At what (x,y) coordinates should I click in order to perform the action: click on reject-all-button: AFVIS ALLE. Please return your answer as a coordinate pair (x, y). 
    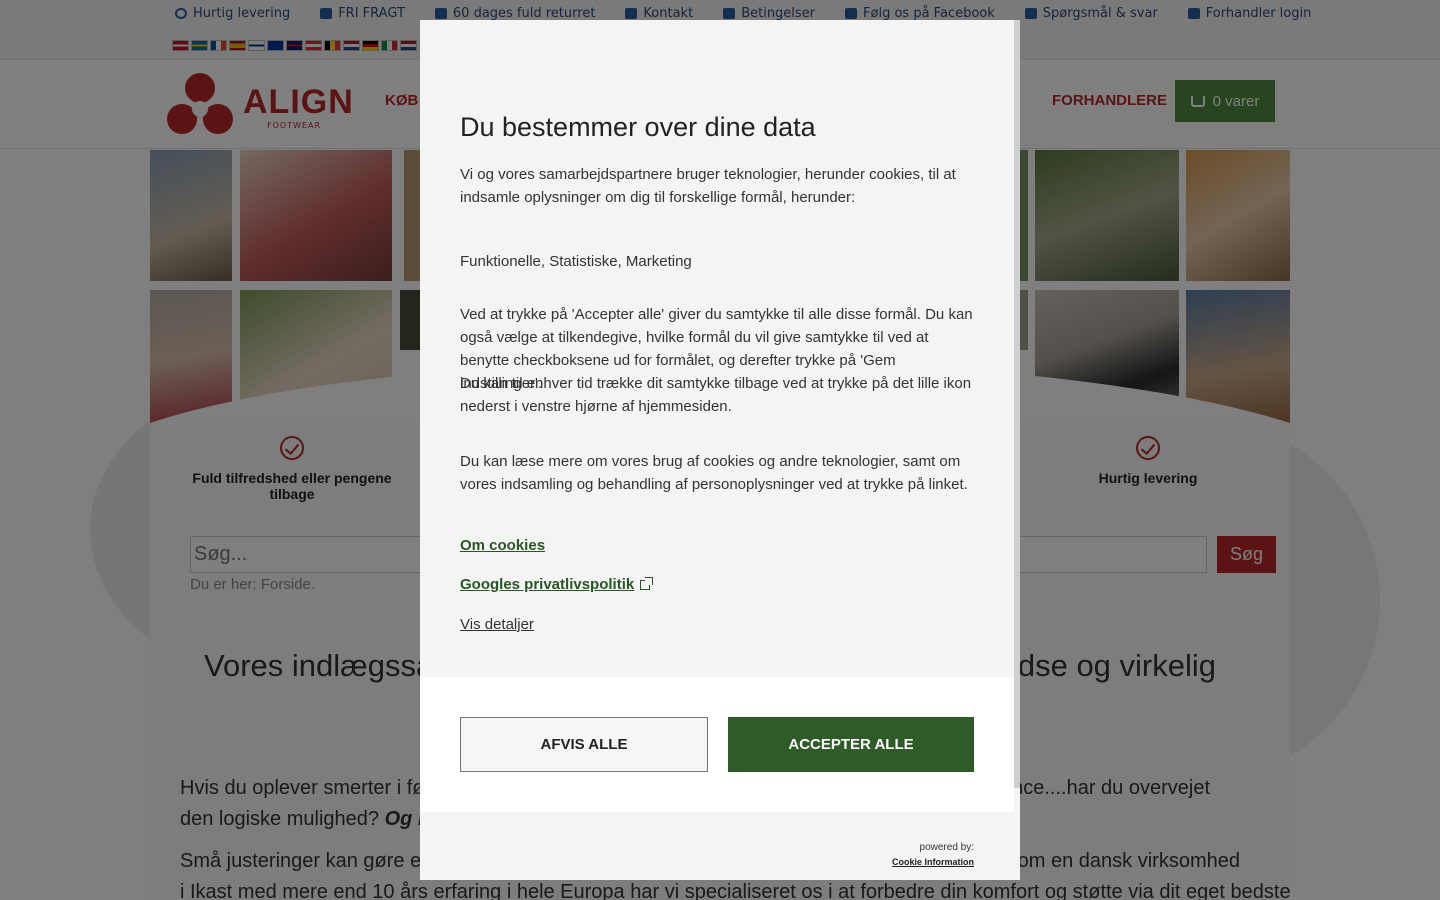
    Looking at the image, I should click on (584, 744).